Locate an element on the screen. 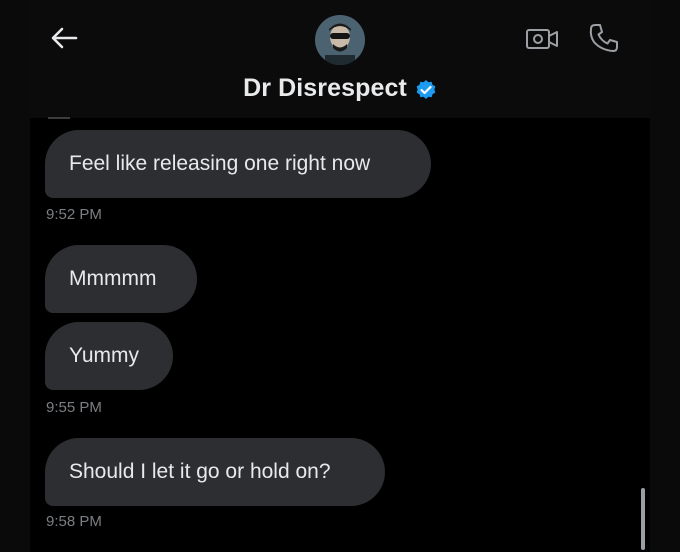 This screenshot has width=680, height=552. scrollbar-thumb is located at coordinates (643, 519).